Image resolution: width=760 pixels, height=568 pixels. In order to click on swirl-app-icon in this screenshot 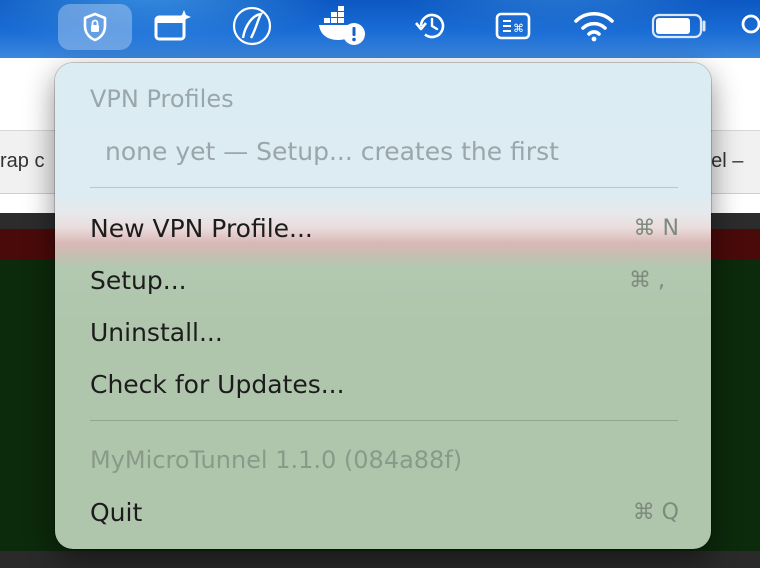, I will do `click(252, 26)`.